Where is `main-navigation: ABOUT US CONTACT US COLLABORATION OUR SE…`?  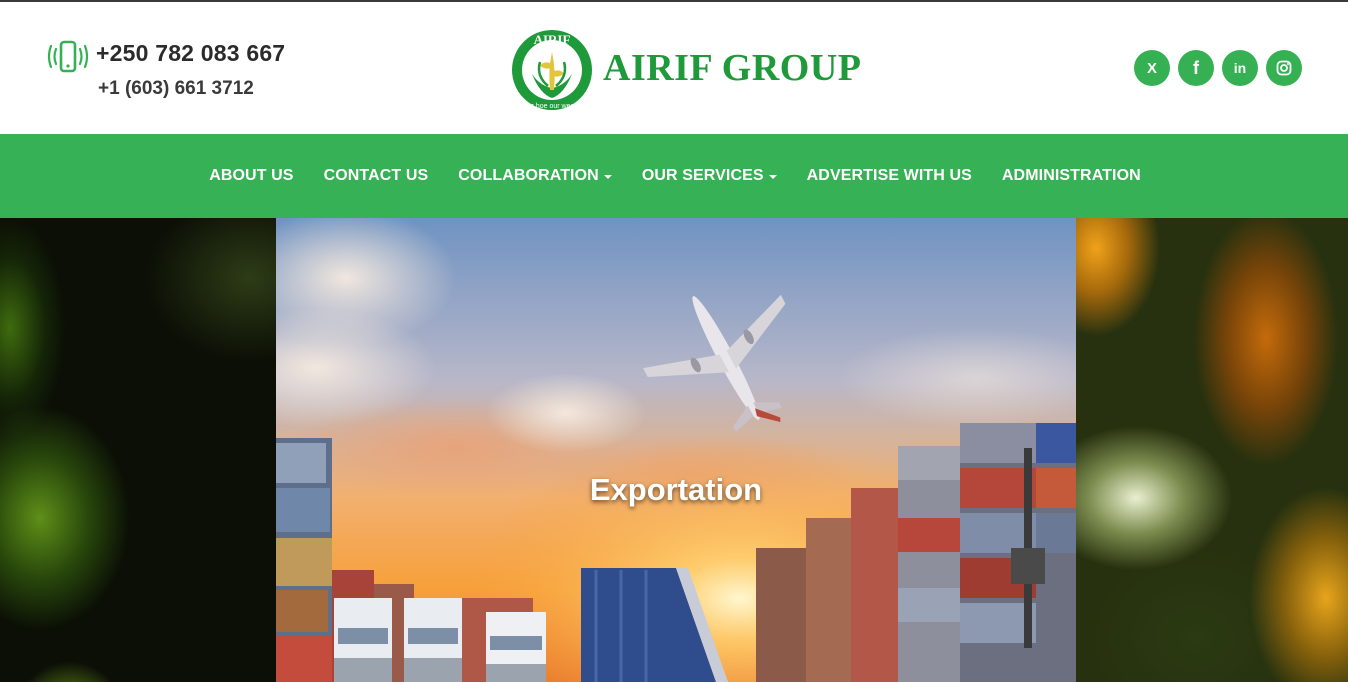
main-navigation: ABOUT US CONTACT US COLLABORATION OUR SE… is located at coordinates (674, 176).